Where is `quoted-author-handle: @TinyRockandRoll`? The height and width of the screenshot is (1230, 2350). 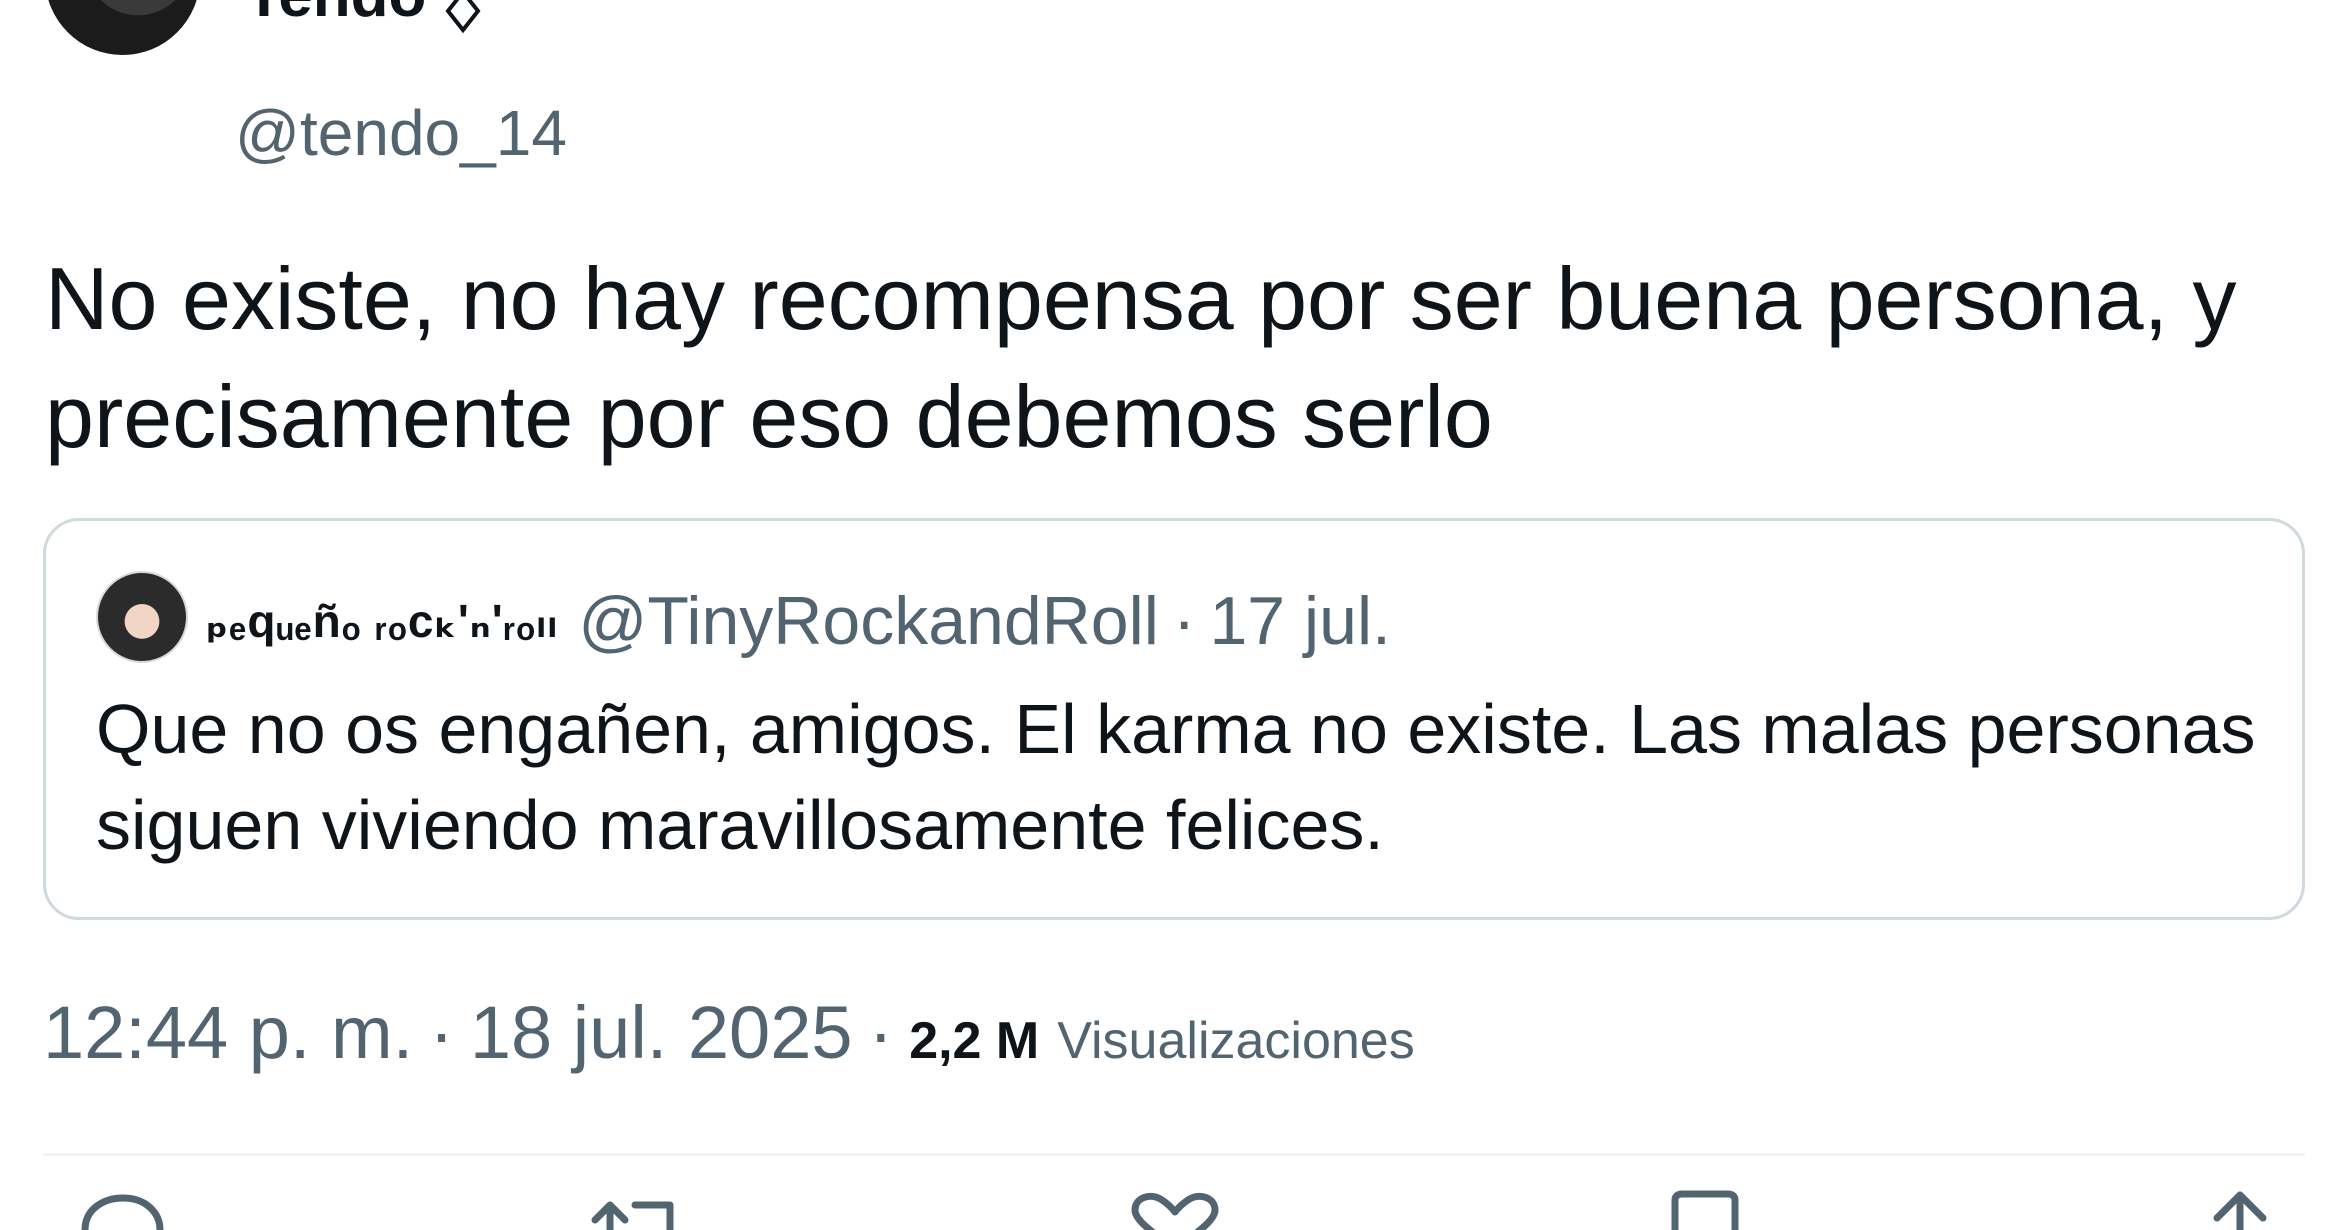
quoted-author-handle: @TinyRockandRoll is located at coordinates (868, 621).